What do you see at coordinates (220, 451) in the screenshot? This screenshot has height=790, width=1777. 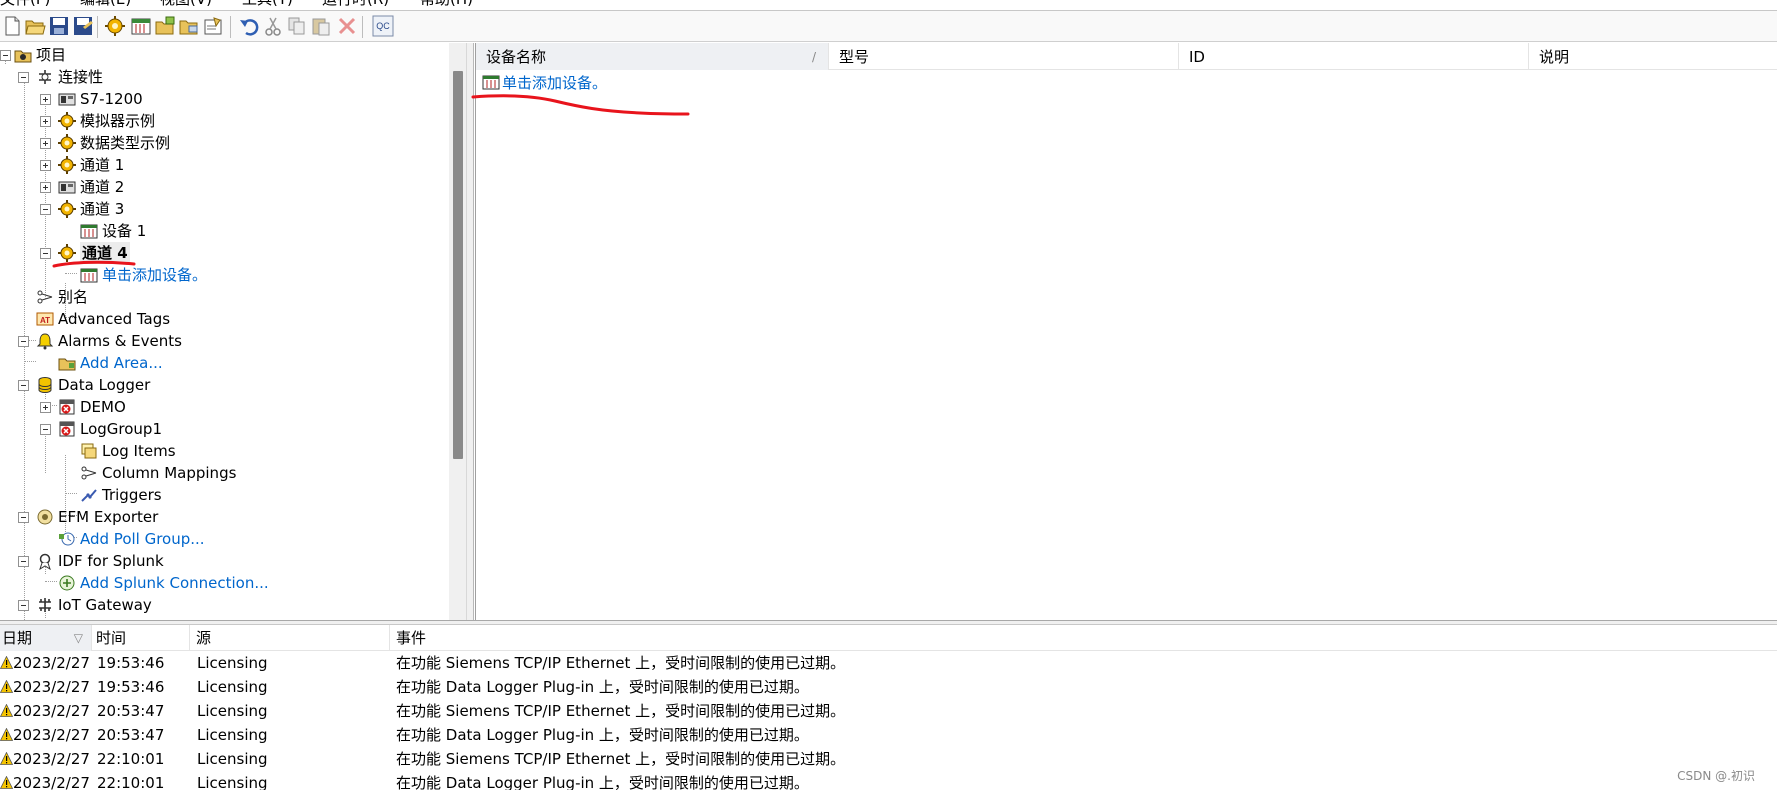 I see `tree-node-log-items: Log Items` at bounding box center [220, 451].